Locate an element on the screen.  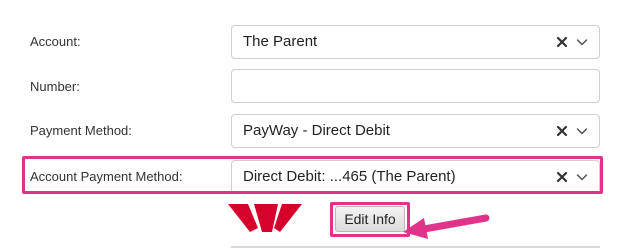
payment-method-label: Payment Method: is located at coordinates (81, 130).